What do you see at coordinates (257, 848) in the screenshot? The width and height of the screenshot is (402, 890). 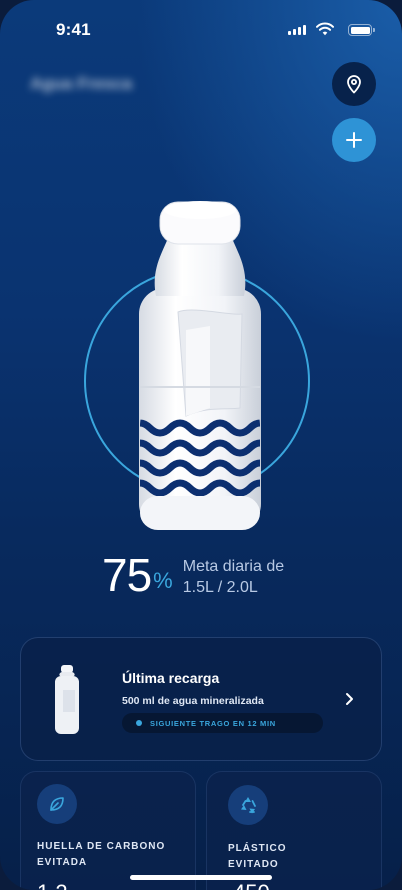 I see `tile-label-line: PLÁSTICO` at bounding box center [257, 848].